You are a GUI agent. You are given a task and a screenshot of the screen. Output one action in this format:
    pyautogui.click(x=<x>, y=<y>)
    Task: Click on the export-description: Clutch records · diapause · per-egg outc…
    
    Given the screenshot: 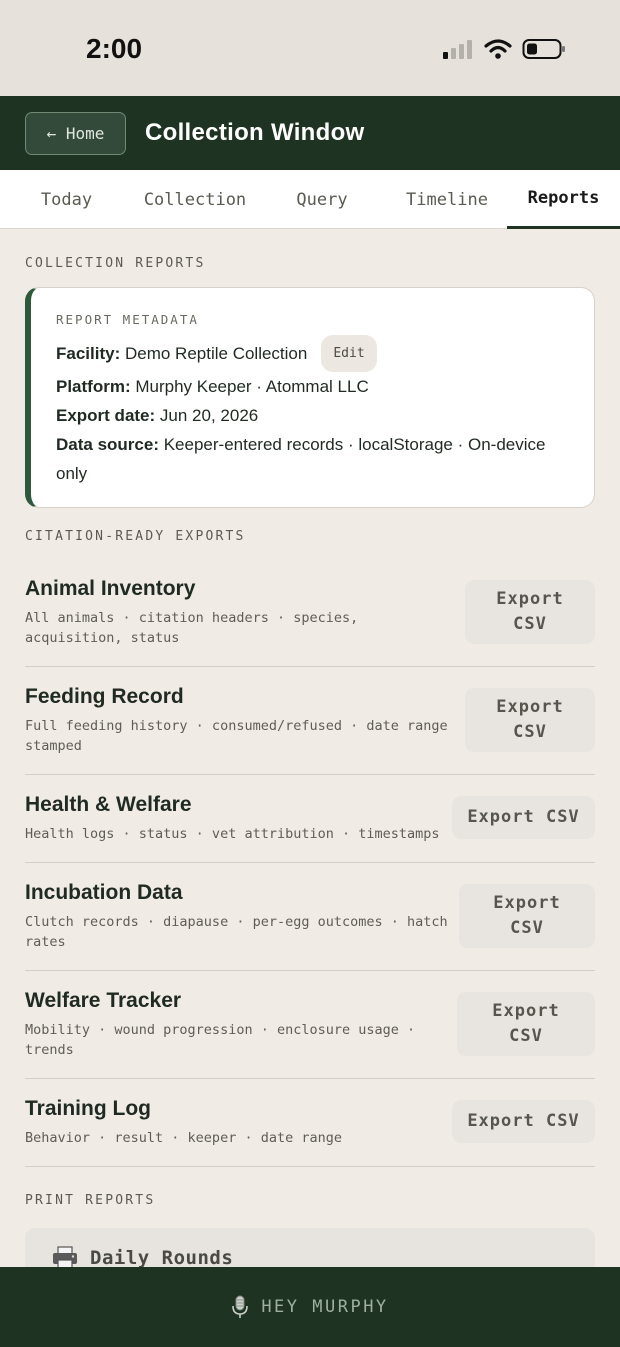 What is the action you would take?
    pyautogui.click(x=236, y=932)
    